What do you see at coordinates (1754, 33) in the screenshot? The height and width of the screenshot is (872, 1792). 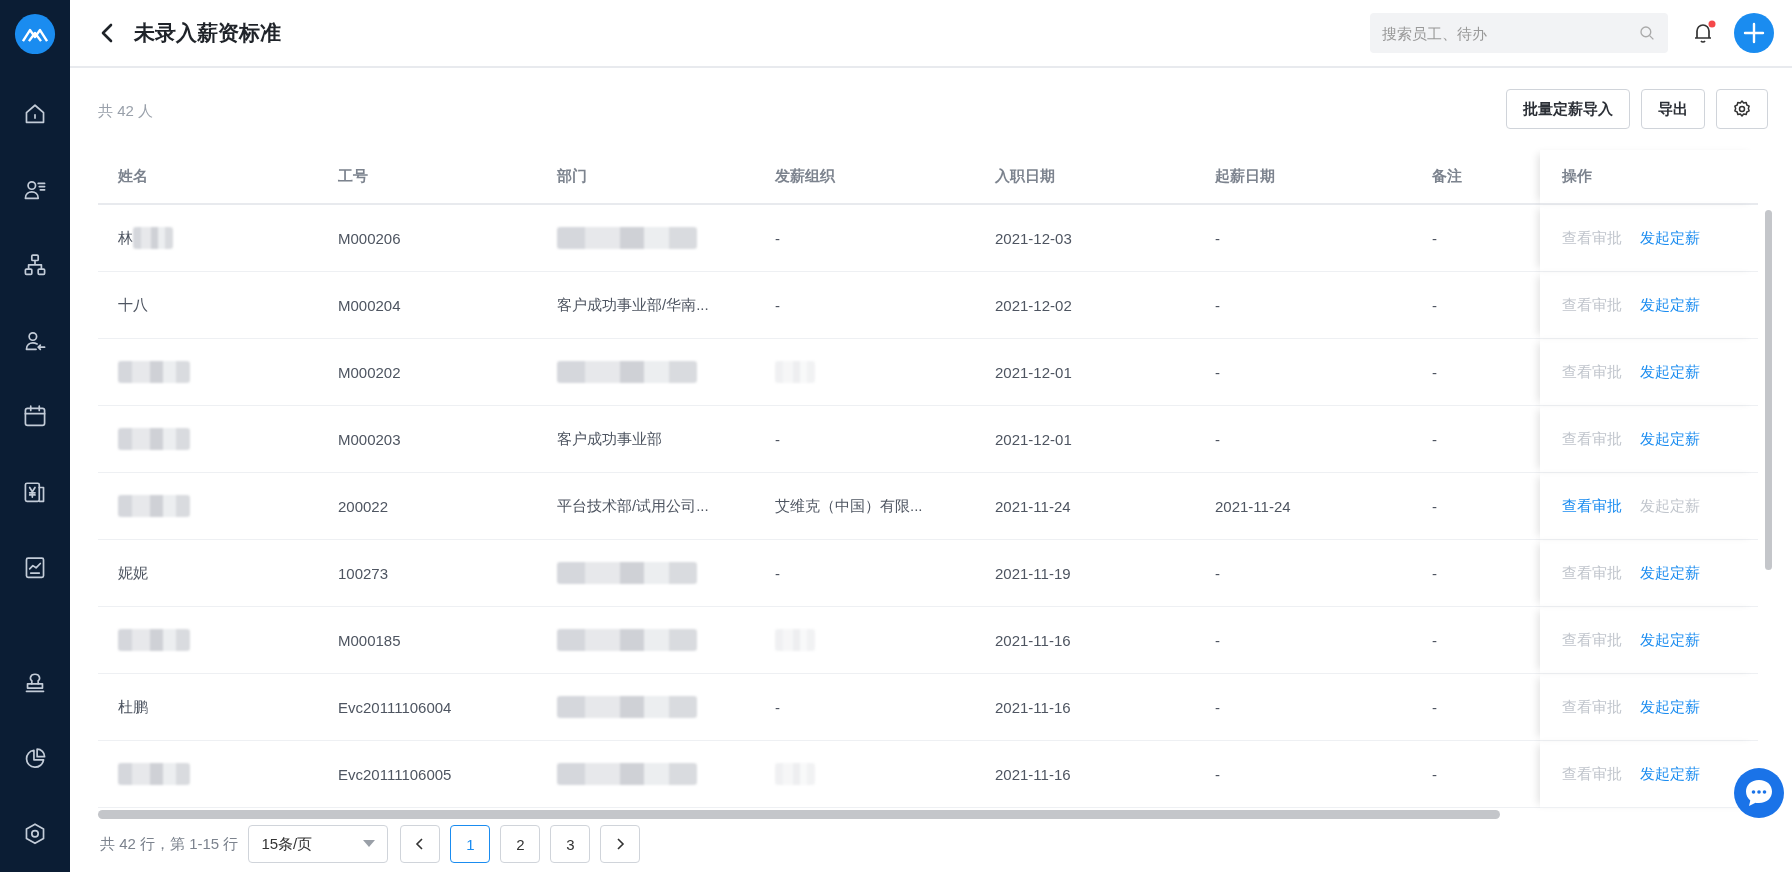 I see `add-button` at bounding box center [1754, 33].